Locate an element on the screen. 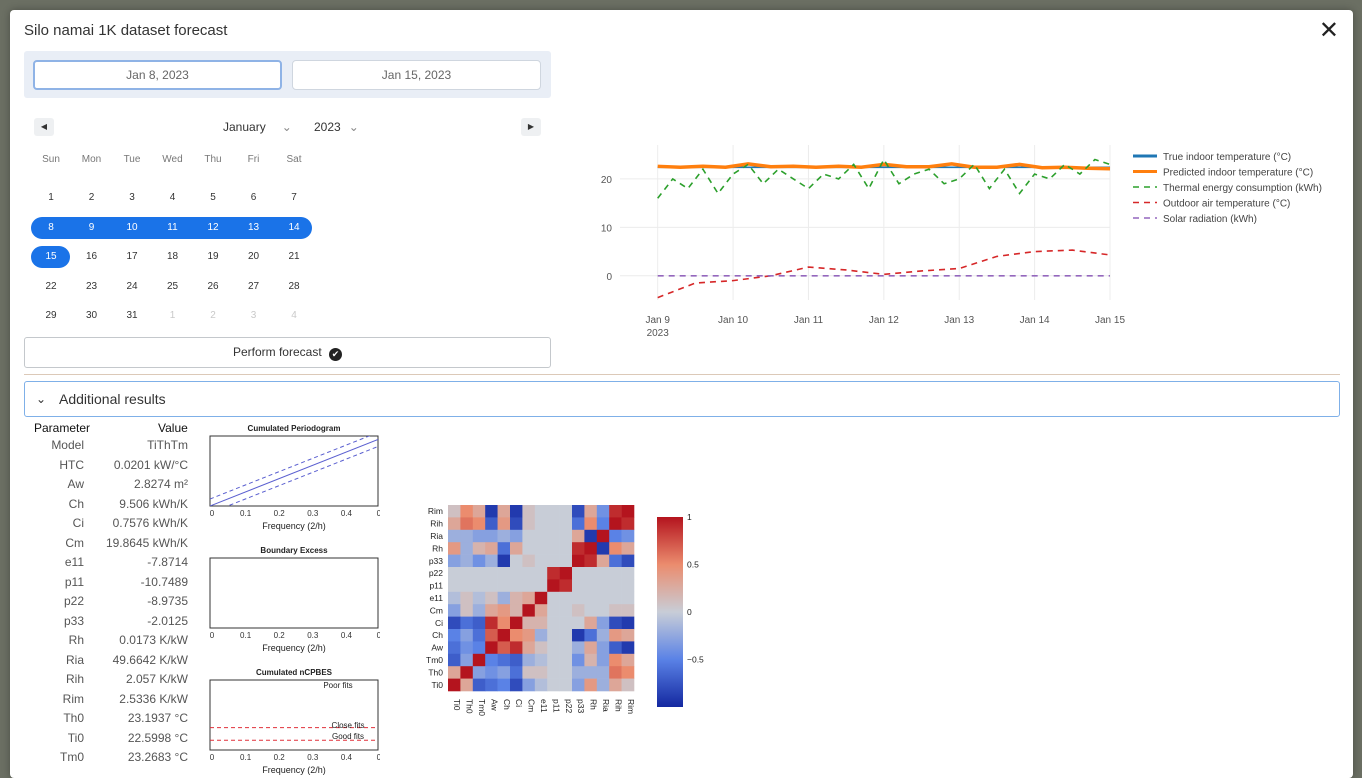 Image resolution: width=1362 pixels, height=778 pixels. parameter-name: p11 is located at coordinates (74, 581).